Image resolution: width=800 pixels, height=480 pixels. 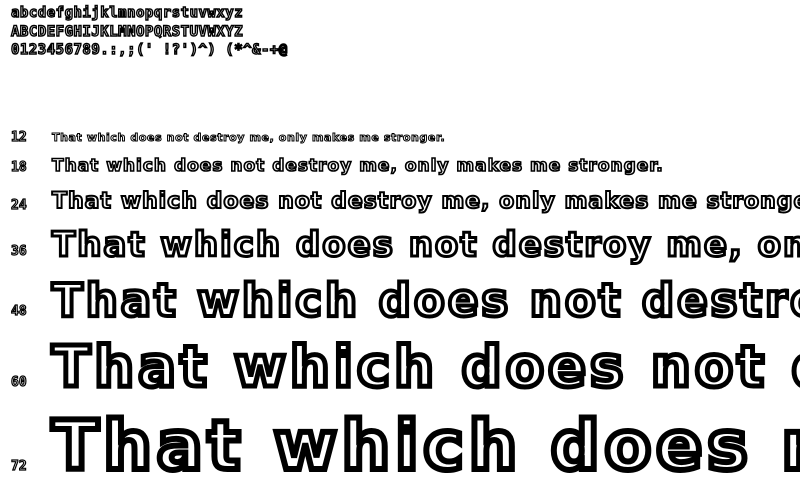 What do you see at coordinates (127, 13) in the screenshot?
I see `charset-lowercase: abcdefghijklmnopqrstuvwxyz` at bounding box center [127, 13].